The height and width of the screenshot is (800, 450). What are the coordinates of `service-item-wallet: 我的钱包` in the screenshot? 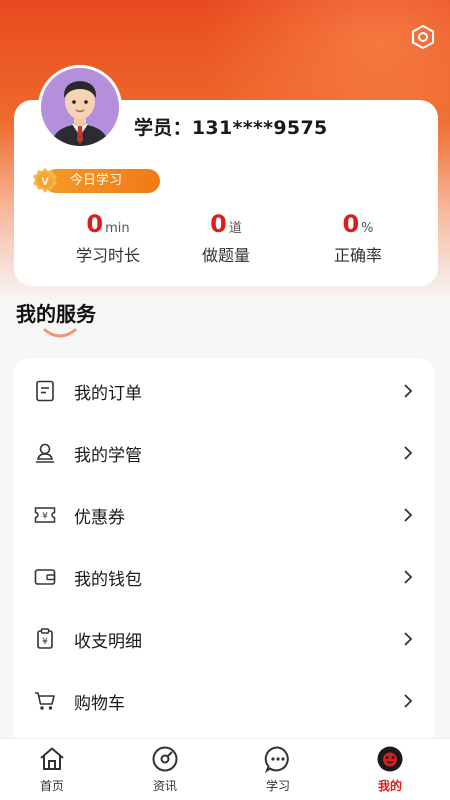 It's located at (224, 577).